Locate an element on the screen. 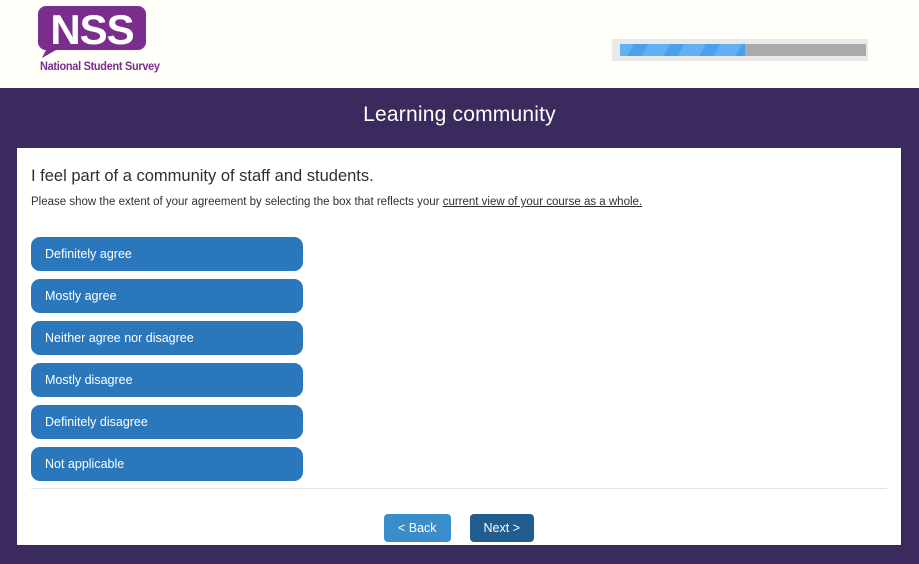  answer-option: Definitely agree is located at coordinates (167, 254).